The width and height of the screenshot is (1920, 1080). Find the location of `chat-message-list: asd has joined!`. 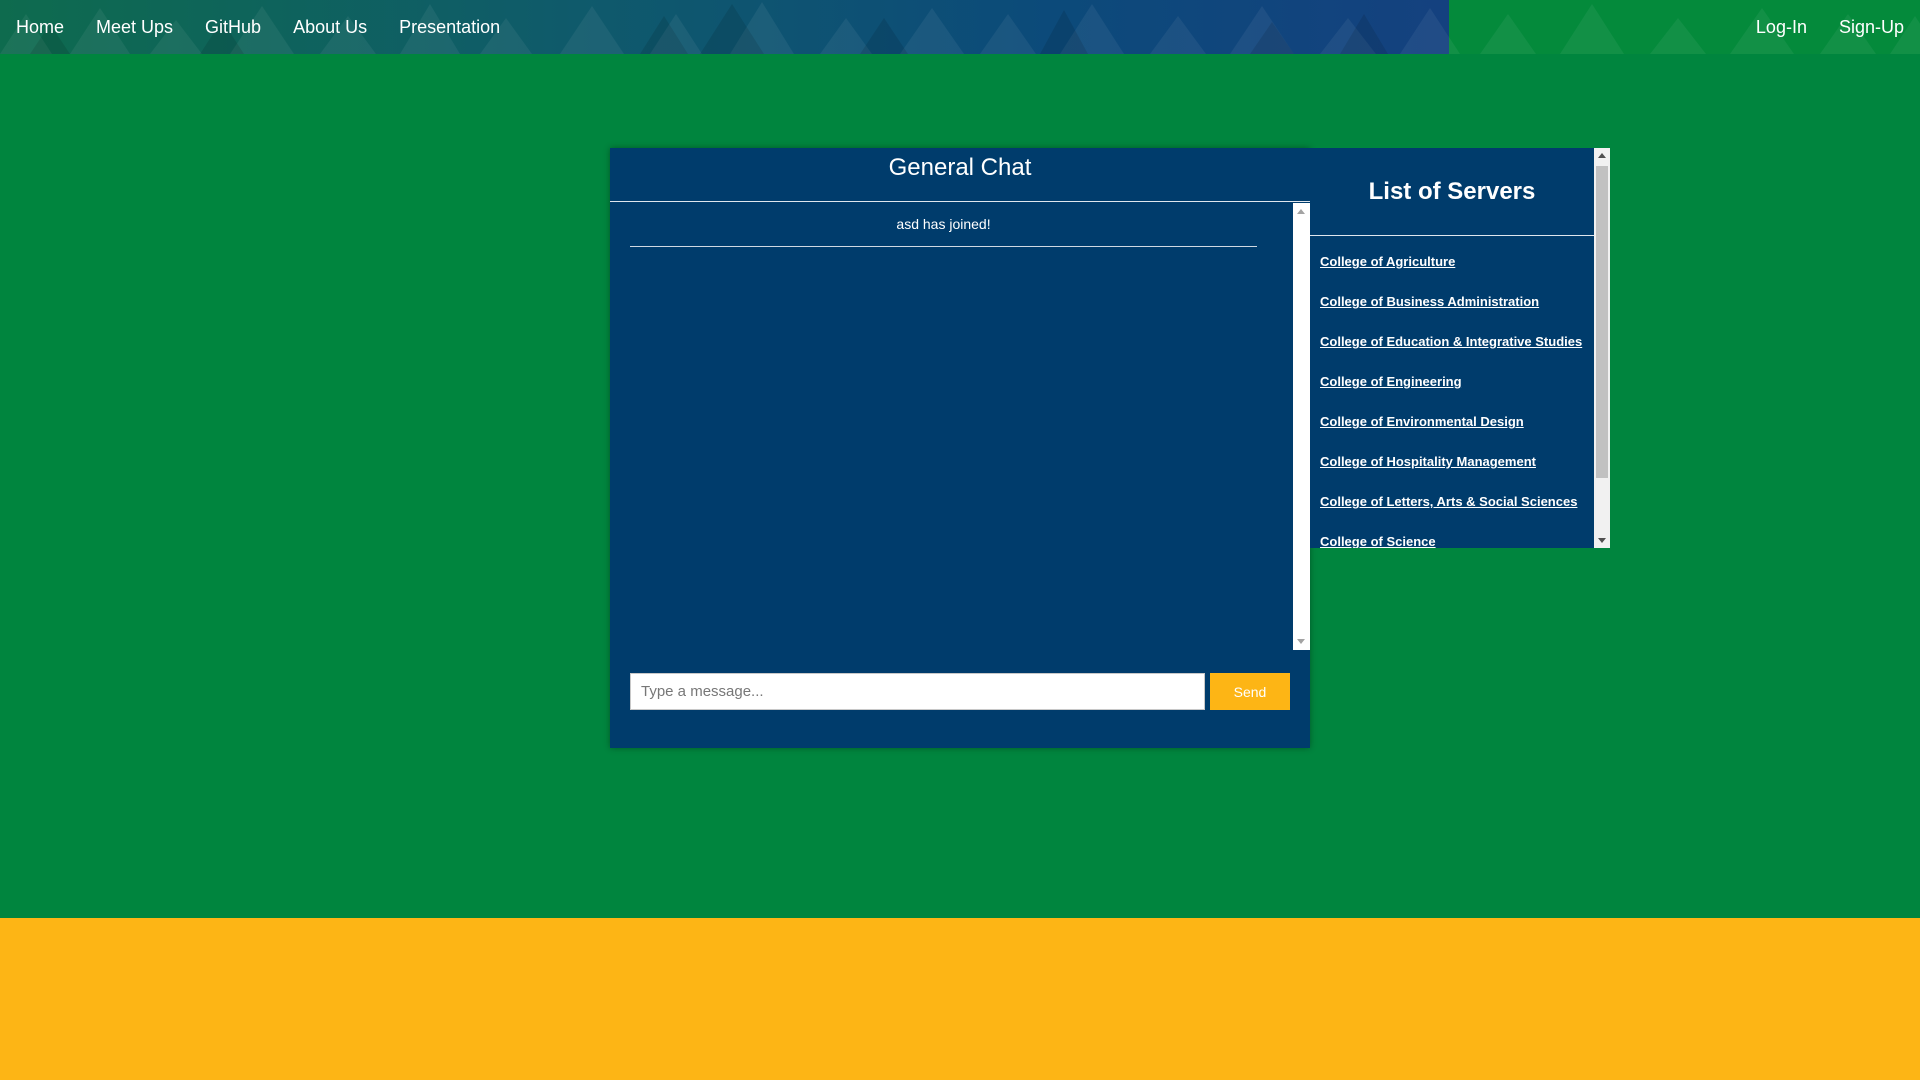

chat-message-list: asd has joined! is located at coordinates (951, 426).